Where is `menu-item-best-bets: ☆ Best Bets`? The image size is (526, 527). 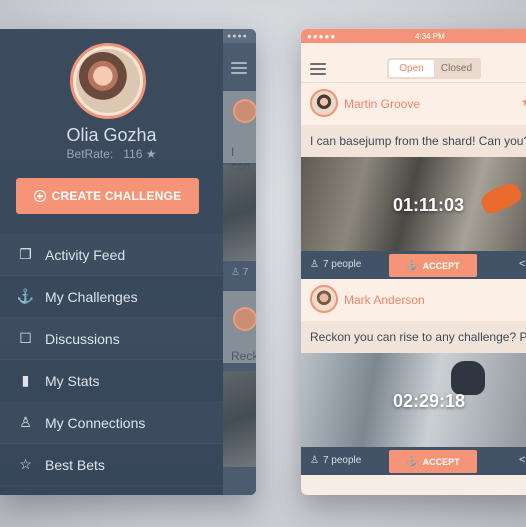
menu-item-best-bets: ☆ Best Bets is located at coordinates (111, 465).